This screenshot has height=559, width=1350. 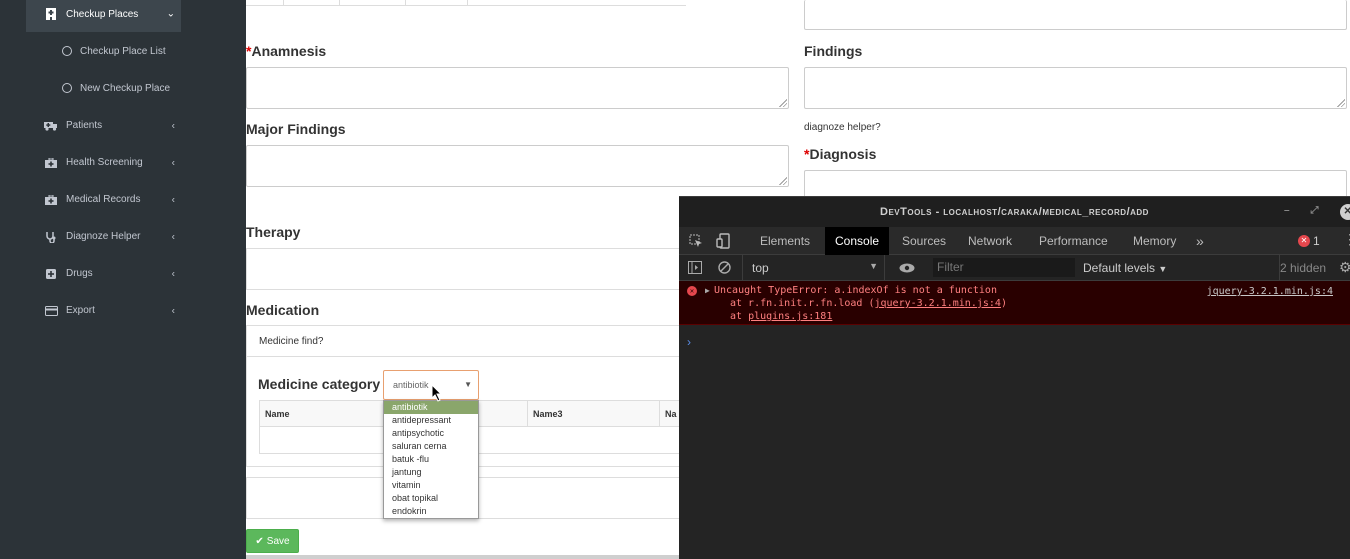 I want to click on log-levels-select: Default levels ▼, so click(x=1125, y=268).